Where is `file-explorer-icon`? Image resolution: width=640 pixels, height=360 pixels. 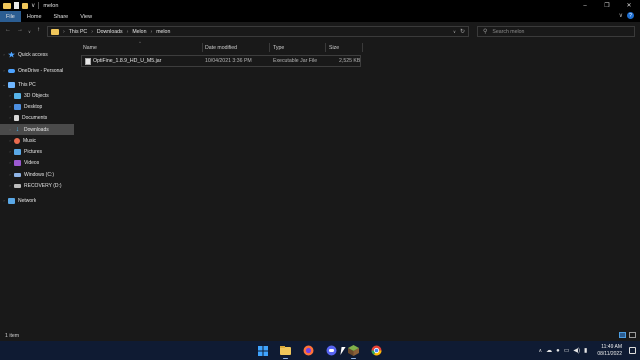 file-explorer-icon is located at coordinates (285, 350).